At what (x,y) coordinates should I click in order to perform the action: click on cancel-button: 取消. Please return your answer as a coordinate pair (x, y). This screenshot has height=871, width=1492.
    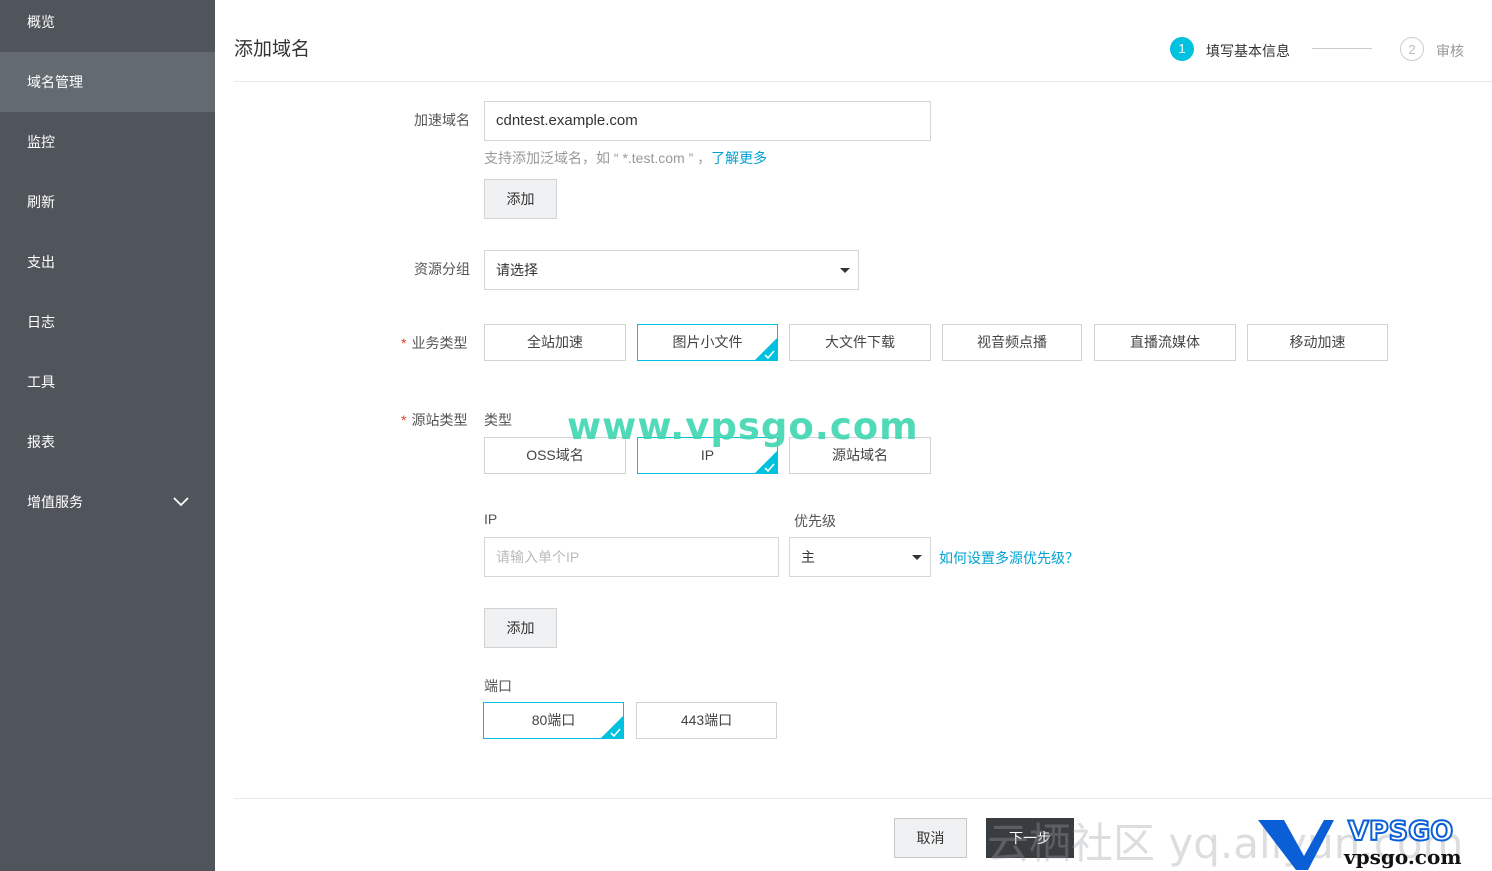
    Looking at the image, I should click on (930, 838).